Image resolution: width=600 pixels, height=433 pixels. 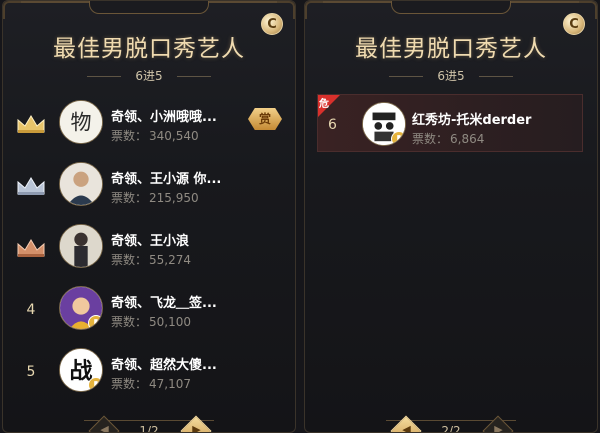 I want to click on silver-crown-icon, so click(x=31, y=186).